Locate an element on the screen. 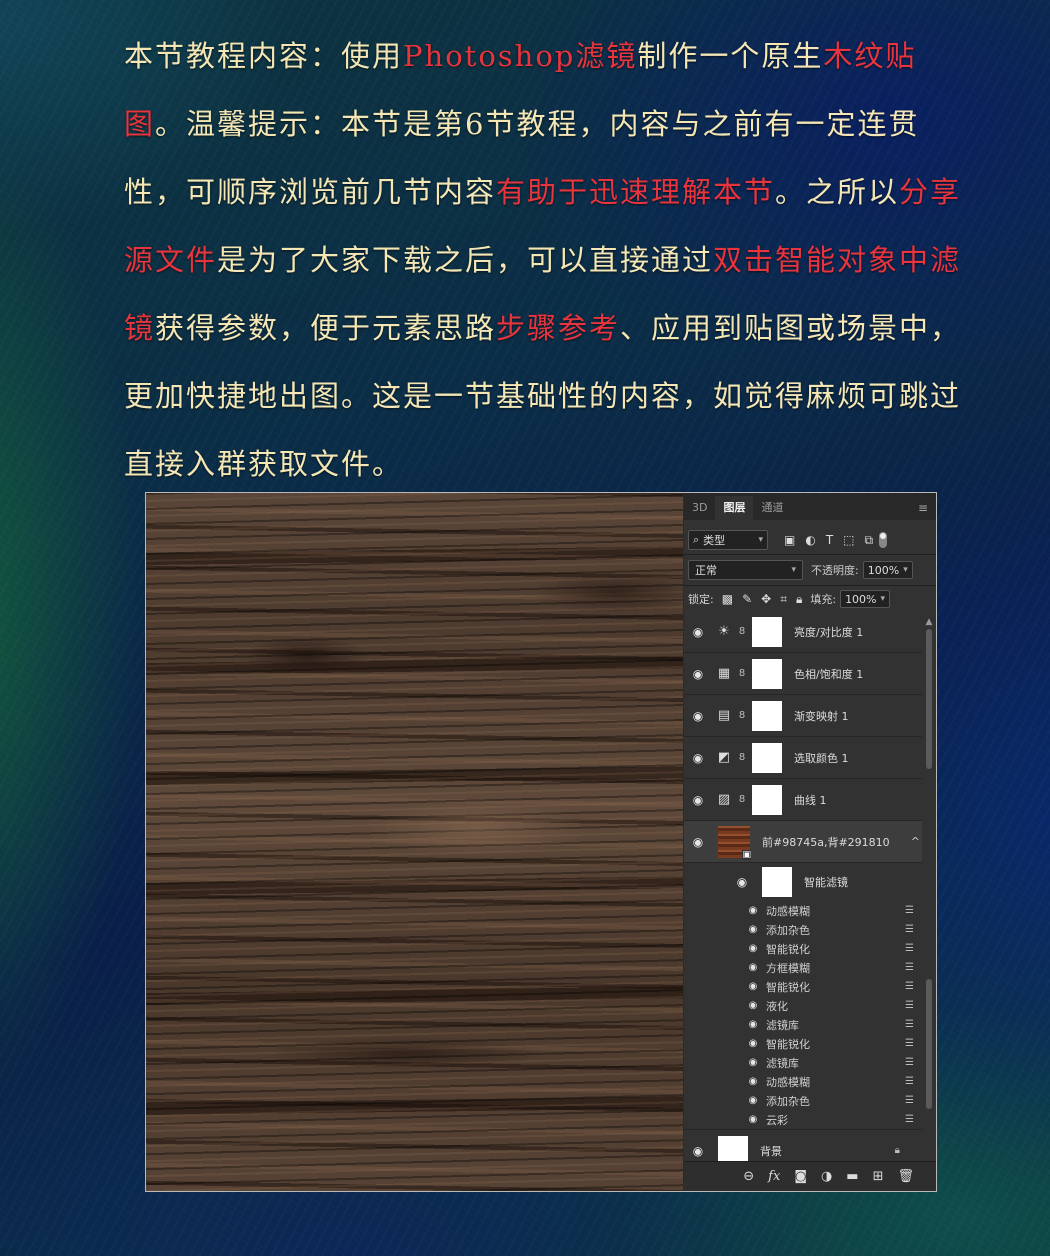 The width and height of the screenshot is (1050, 1256). intro-text-1: 本节教程内容：使用 is located at coordinates (264, 56).